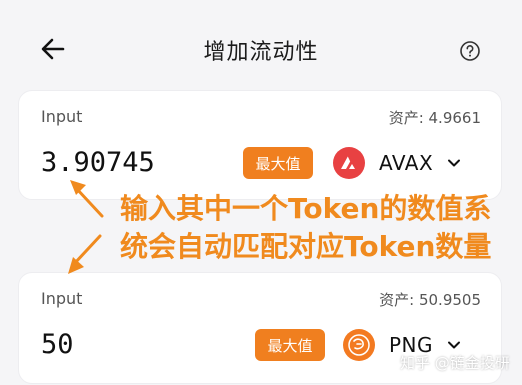 This screenshot has height=385, width=522. I want to click on page-title: 增加流动性, so click(261, 52).